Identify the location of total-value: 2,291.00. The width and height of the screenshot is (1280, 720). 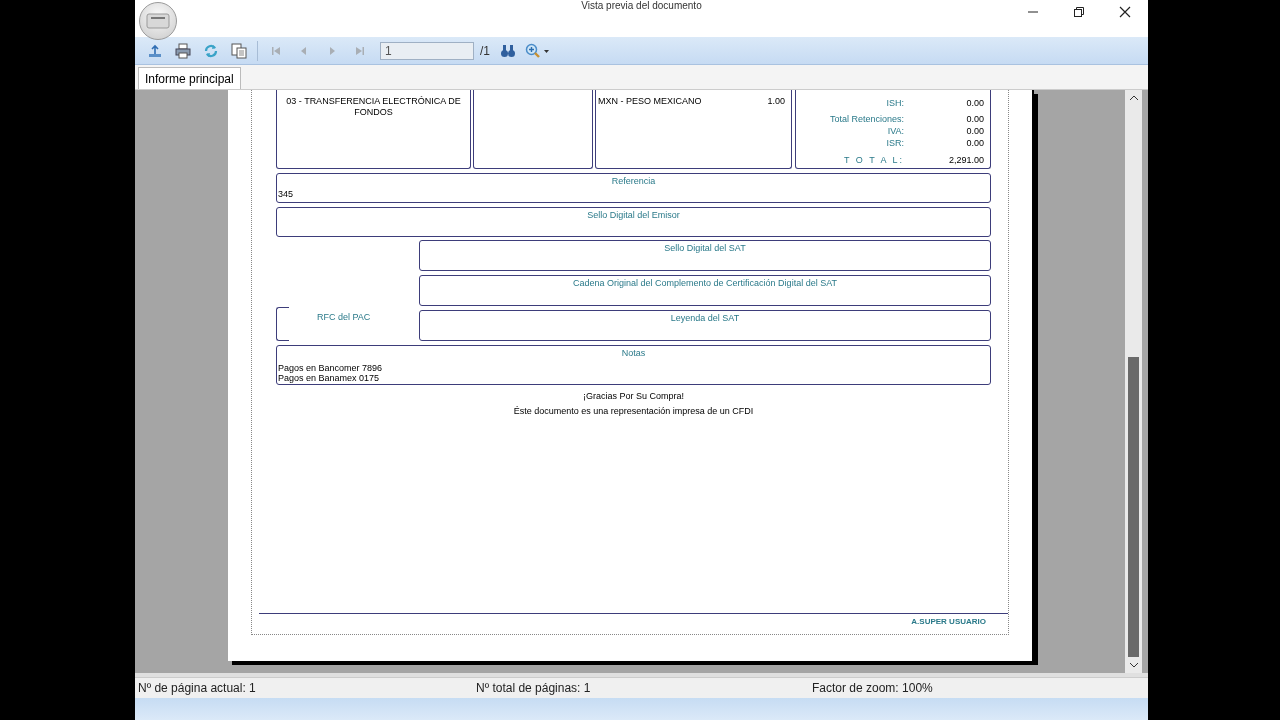
(965, 160).